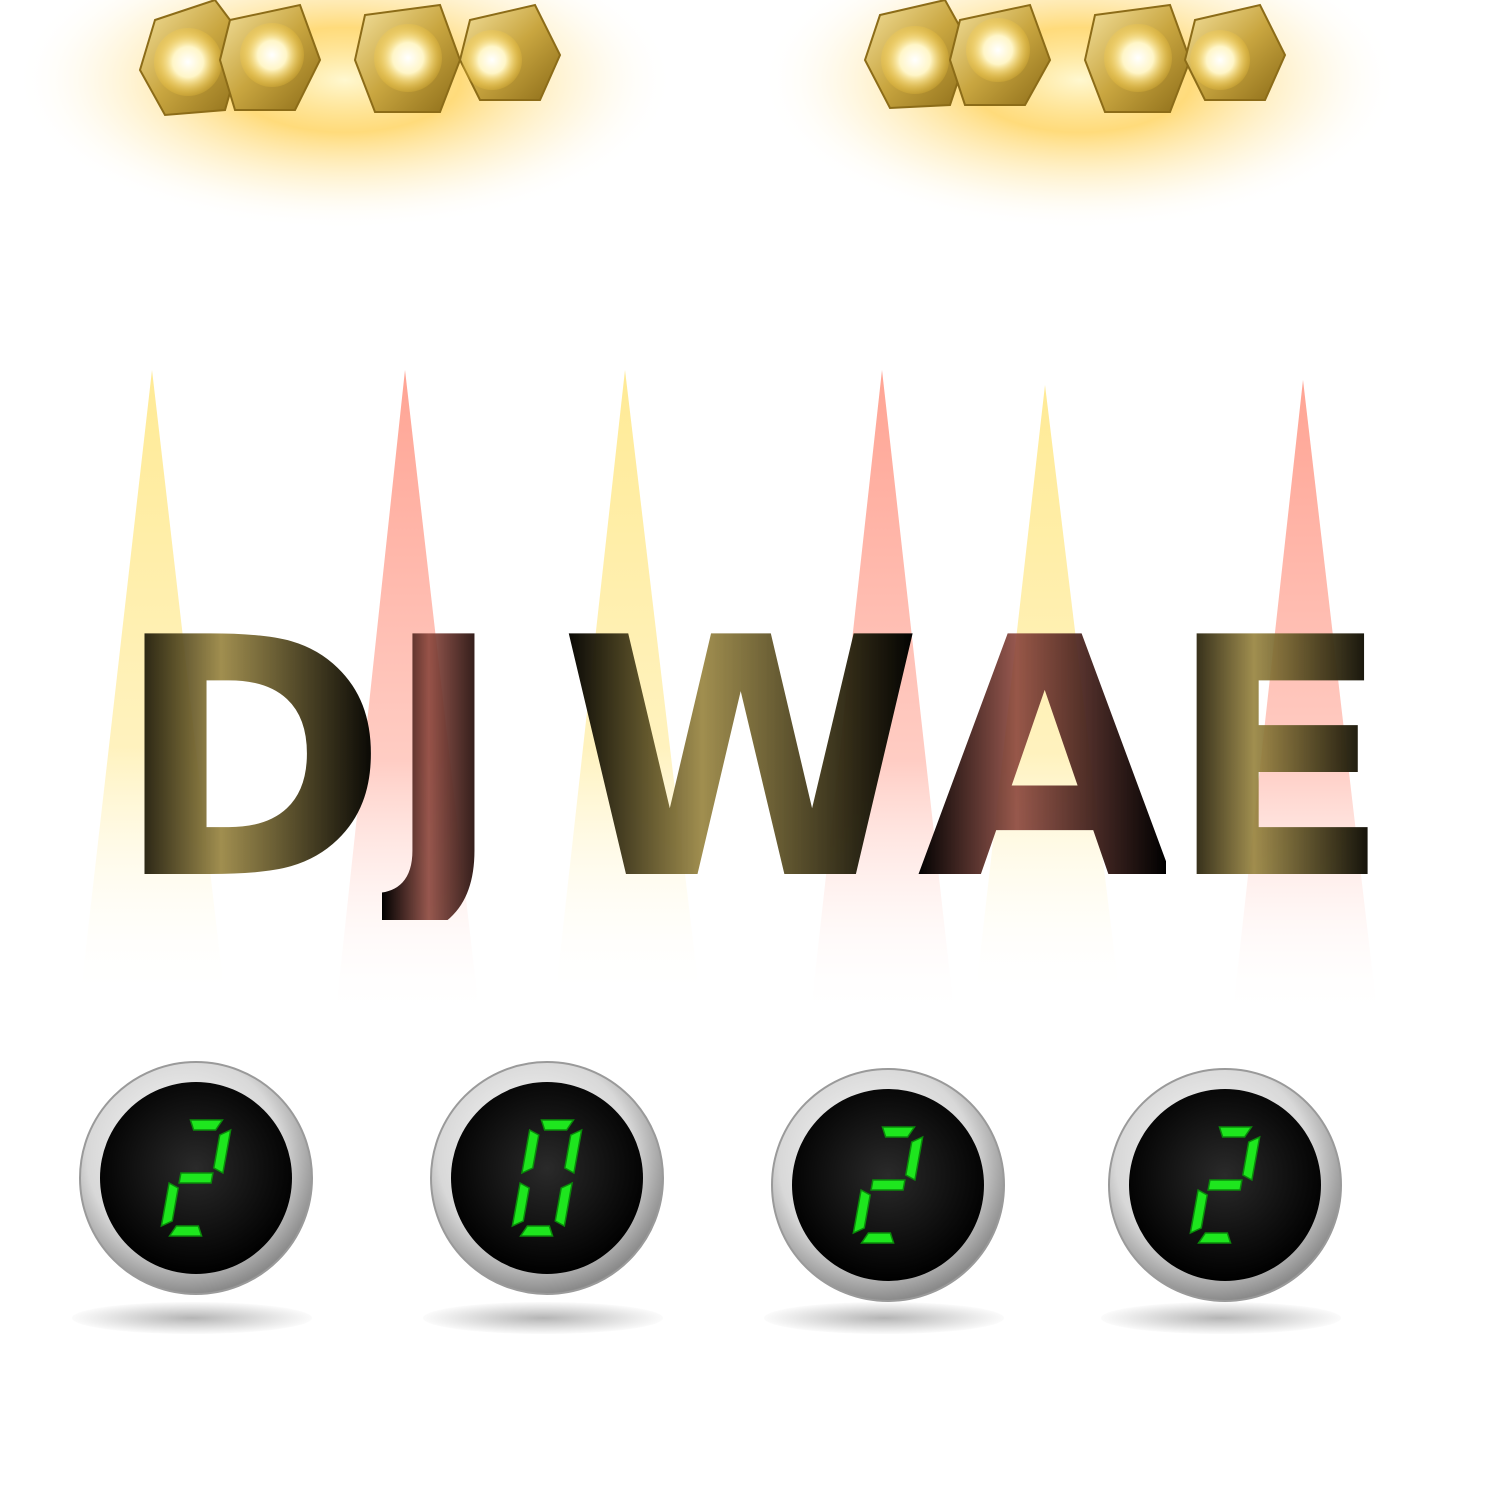 The image size is (1500, 1500). Describe the element at coordinates (251, 760) in the screenshot. I see `title-letter: D` at that location.